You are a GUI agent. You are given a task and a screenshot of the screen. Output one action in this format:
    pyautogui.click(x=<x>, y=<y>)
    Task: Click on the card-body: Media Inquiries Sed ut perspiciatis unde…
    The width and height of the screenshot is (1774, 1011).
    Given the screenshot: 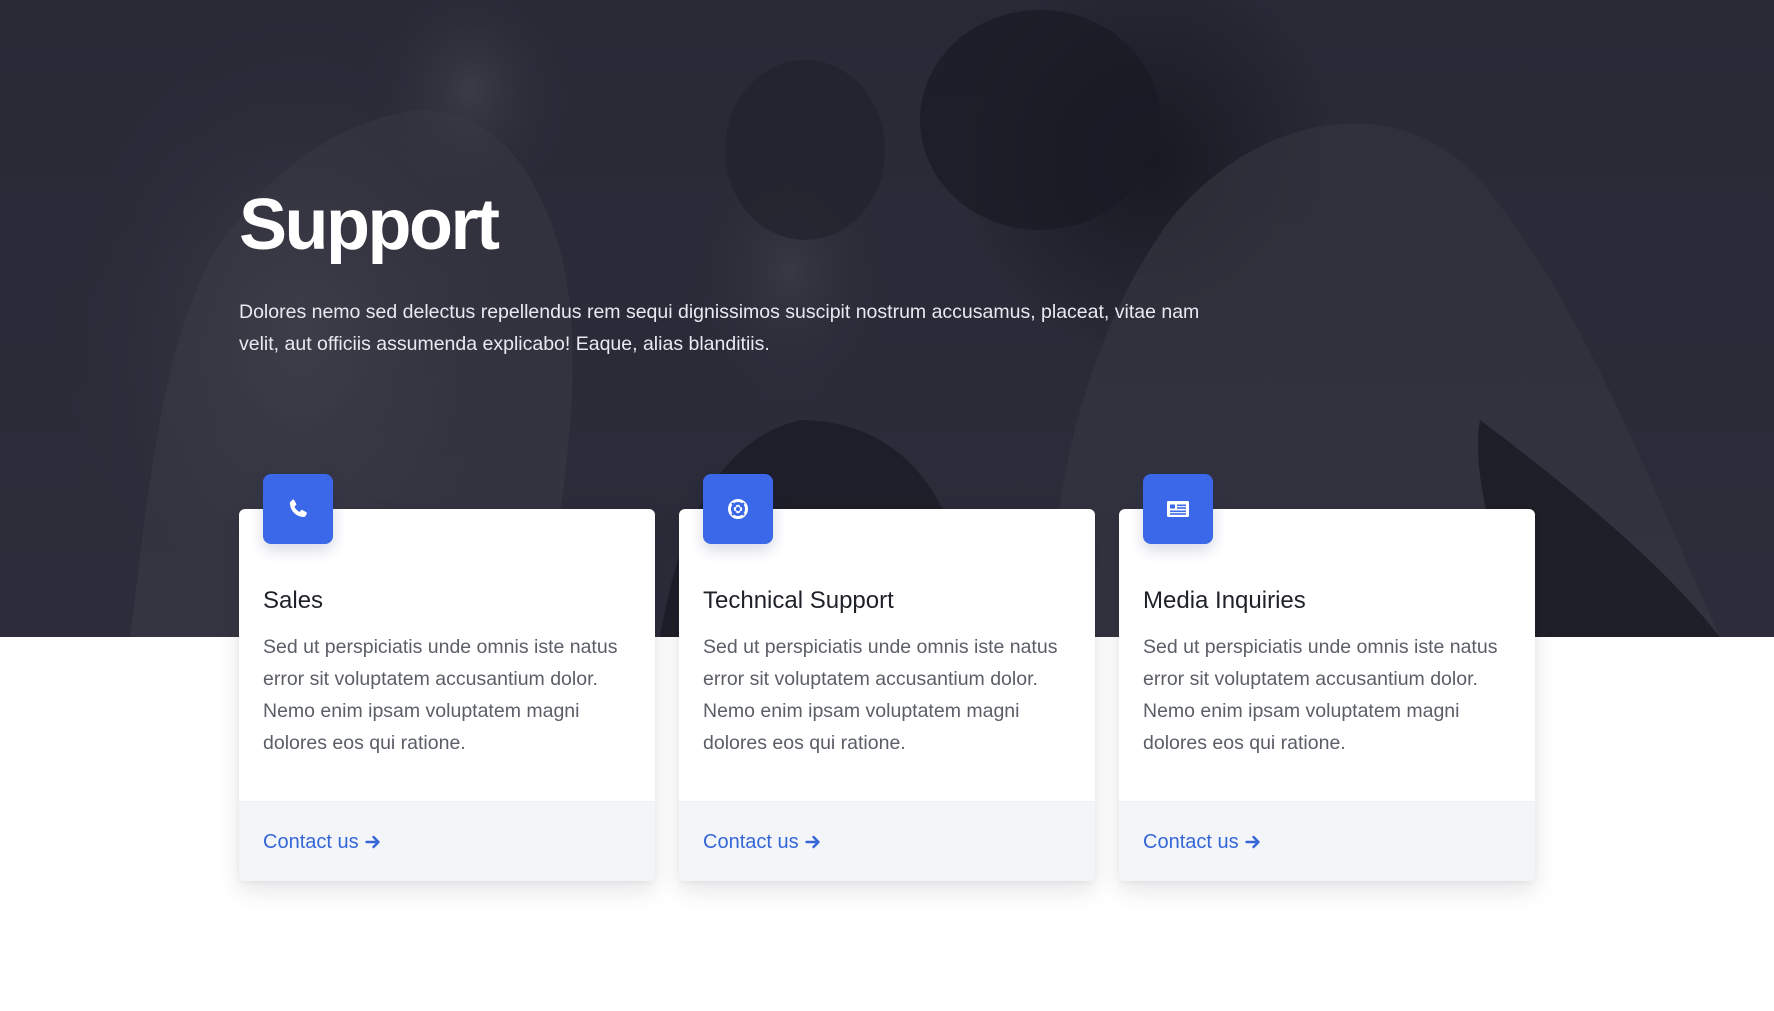 What is the action you would take?
    pyautogui.click(x=1328, y=672)
    